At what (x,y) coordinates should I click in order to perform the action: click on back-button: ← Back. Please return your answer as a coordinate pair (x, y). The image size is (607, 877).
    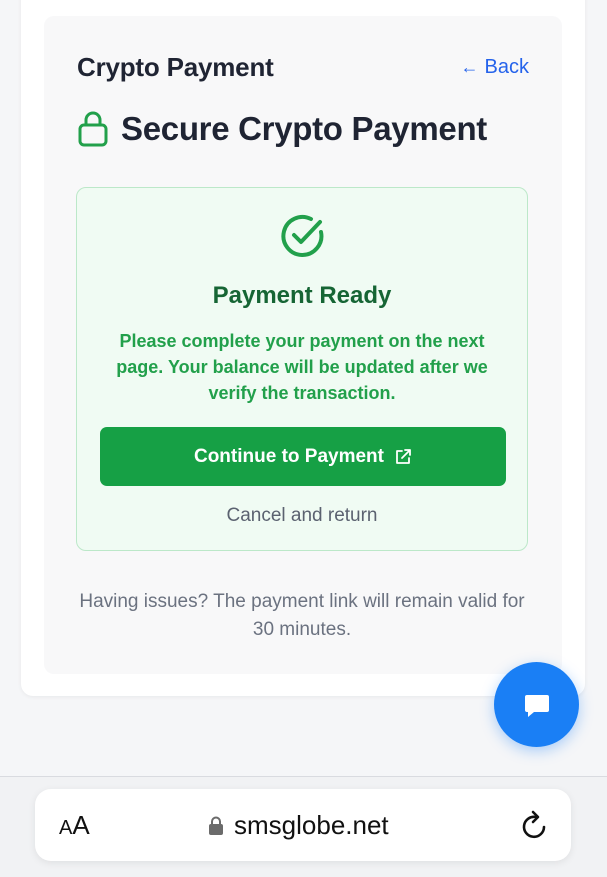
    Looking at the image, I should click on (495, 67).